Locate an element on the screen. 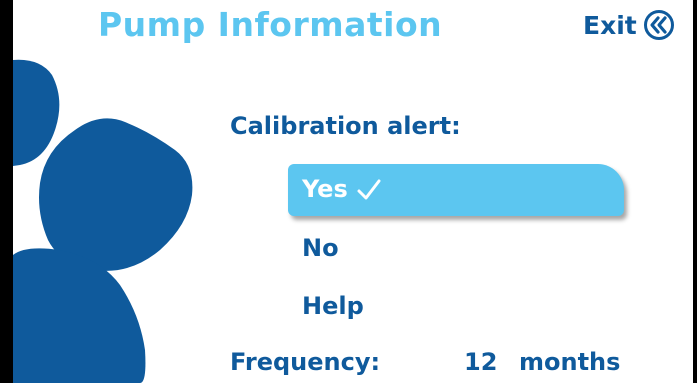 This screenshot has width=697, height=383. petal-bottom is located at coordinates (79, 315).